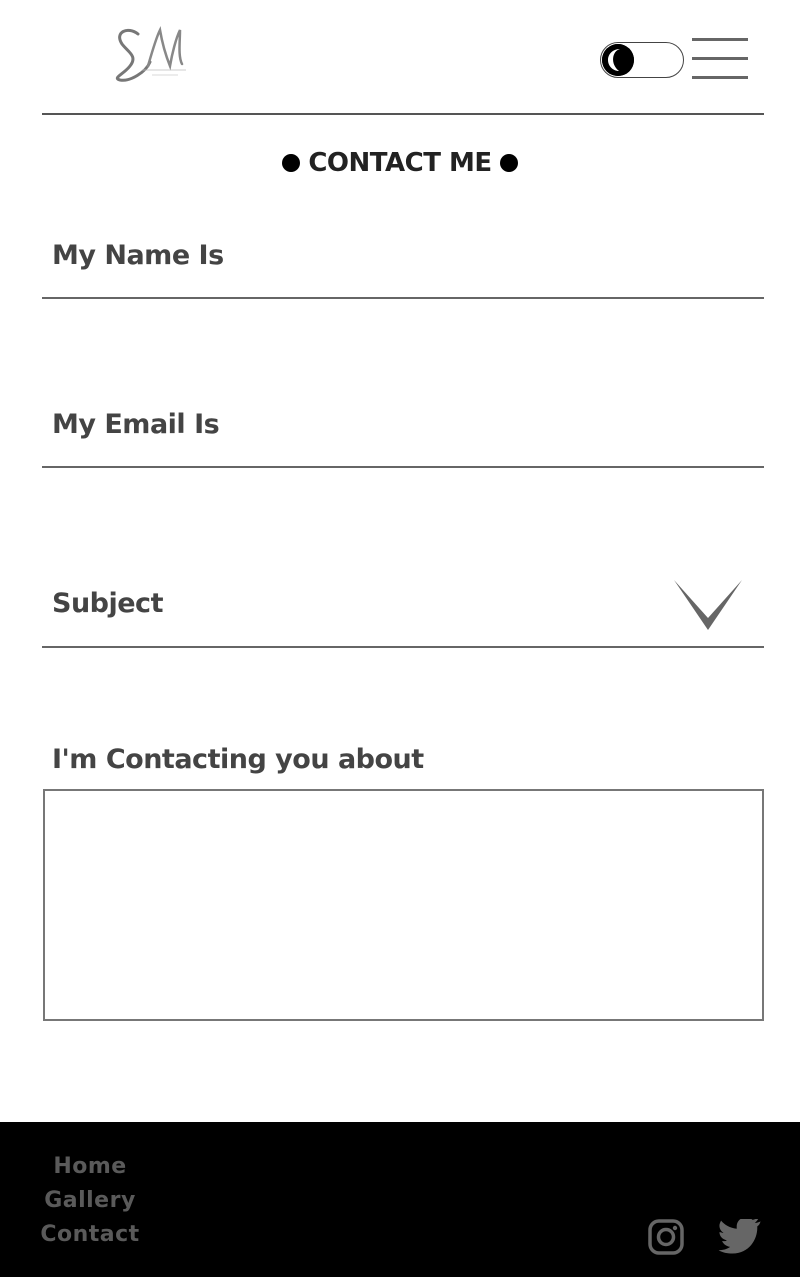  I want to click on name-input, so click(405, 274).